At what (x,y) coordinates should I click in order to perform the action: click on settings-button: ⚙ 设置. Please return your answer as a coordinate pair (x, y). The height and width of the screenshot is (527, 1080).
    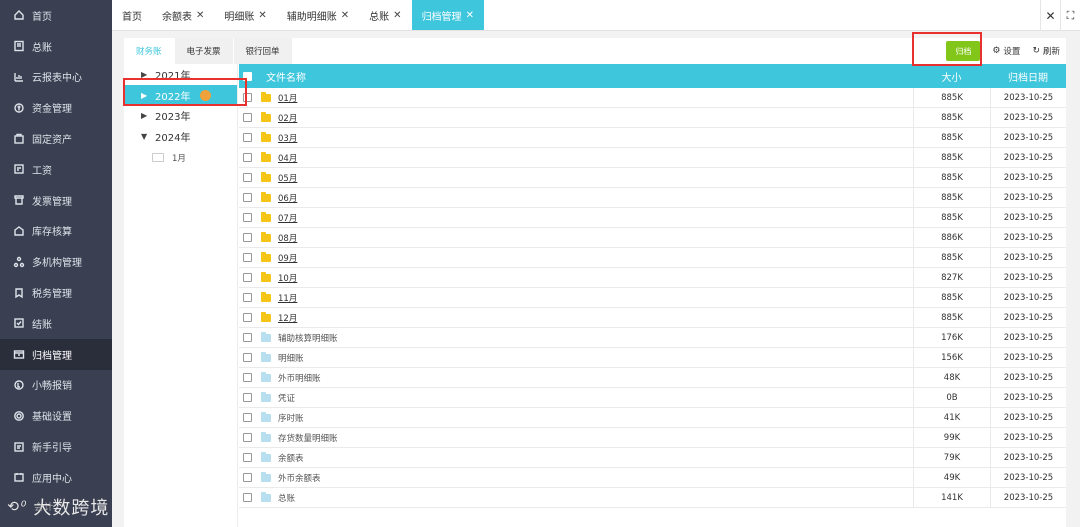
    Looking at the image, I should click on (1006, 51).